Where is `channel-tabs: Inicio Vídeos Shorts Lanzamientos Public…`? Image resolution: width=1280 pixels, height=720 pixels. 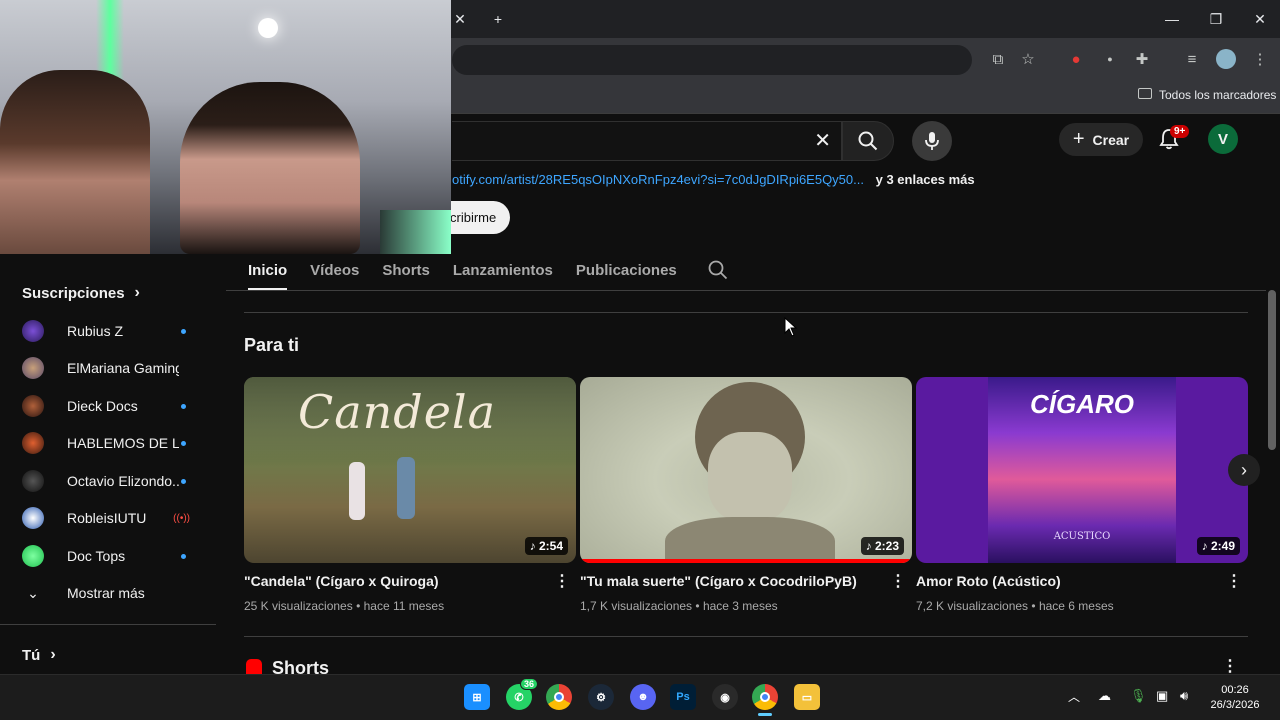
channel-tabs: Inicio Vídeos Shorts Lanzamientos Public… is located at coordinates (486, 270).